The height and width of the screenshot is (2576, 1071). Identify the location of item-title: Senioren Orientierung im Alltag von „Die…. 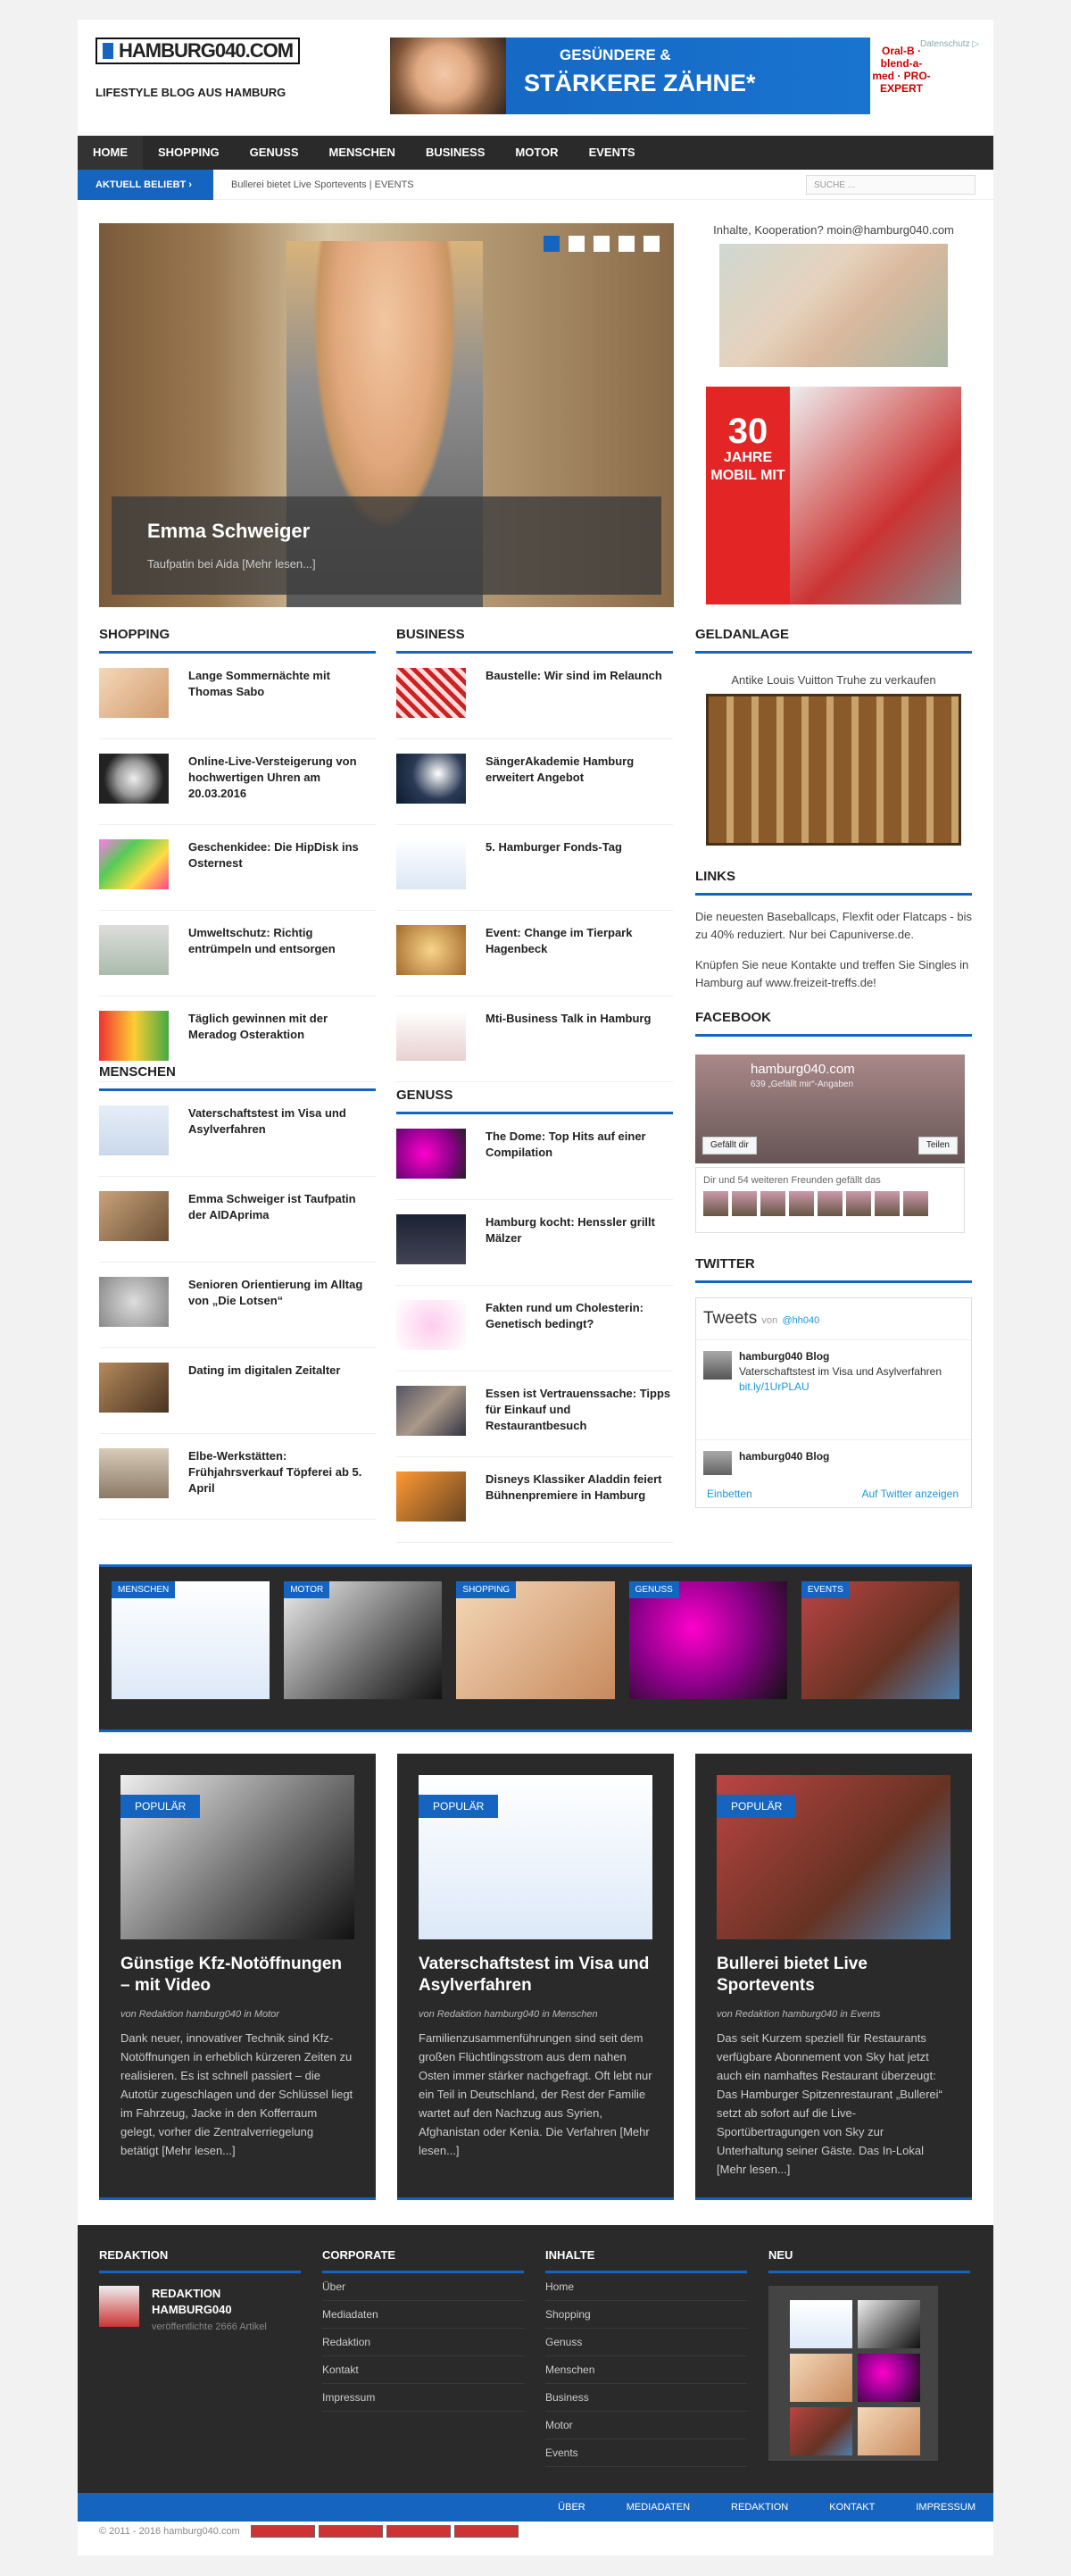
(282, 1305).